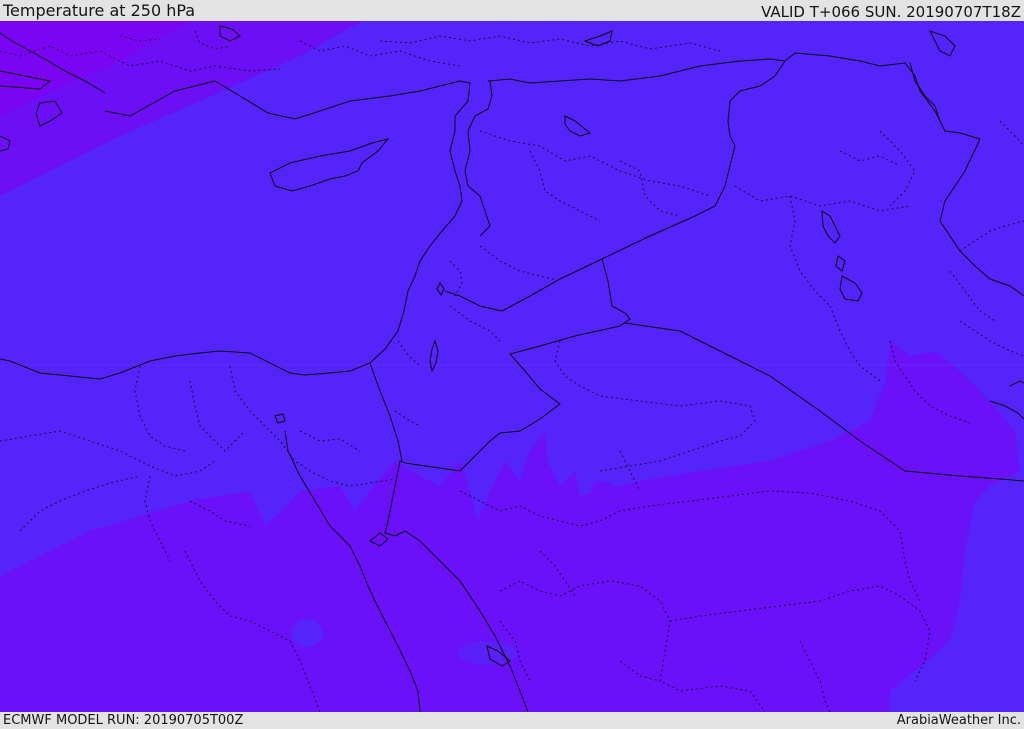 The height and width of the screenshot is (729, 1024). Describe the element at coordinates (99, 10) in the screenshot. I see `map-title: Temperature at 250 hPa` at that location.